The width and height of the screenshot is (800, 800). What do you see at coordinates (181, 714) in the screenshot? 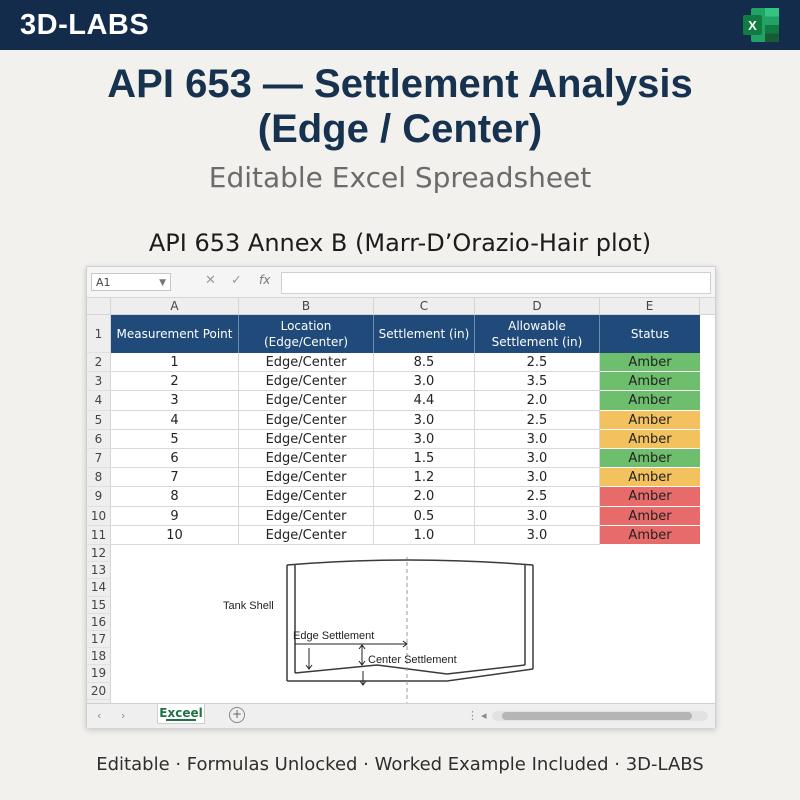
I see `sheet-tab-exceel: Exceel` at bounding box center [181, 714].